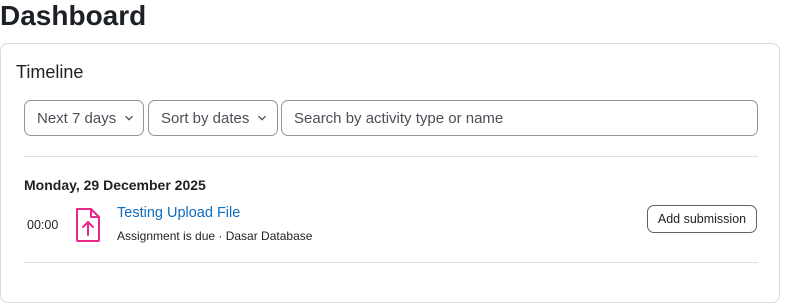 This screenshot has height=303, width=787. Describe the element at coordinates (77, 118) in the screenshot. I see `filter-dropdown-label: Next 7 days` at that location.